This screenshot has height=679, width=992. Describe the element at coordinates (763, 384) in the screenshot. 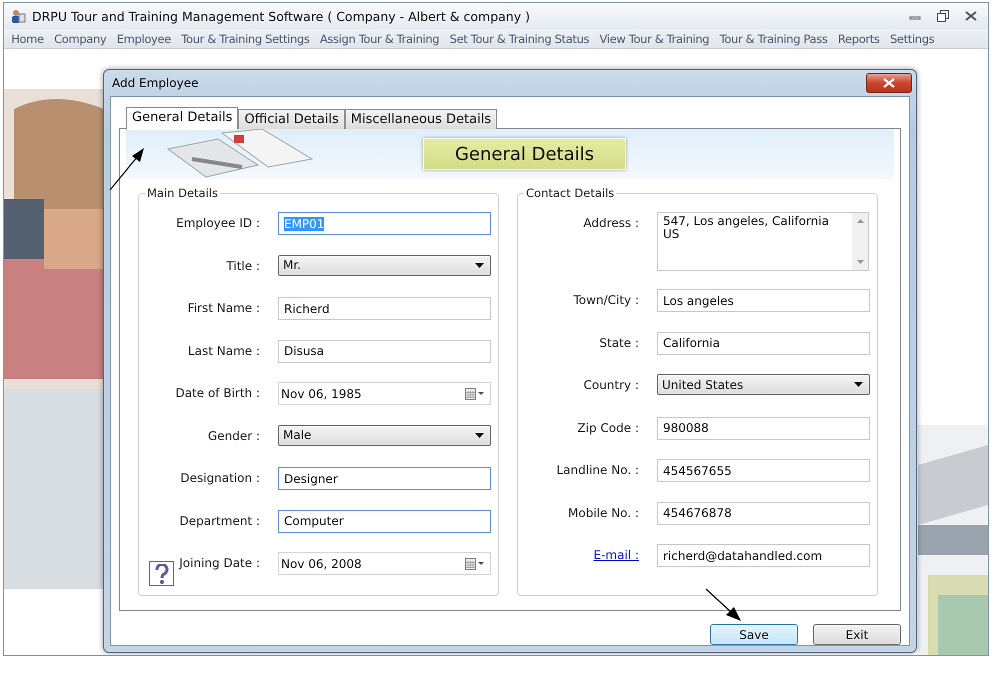

I see `dropdown: United States` at that location.